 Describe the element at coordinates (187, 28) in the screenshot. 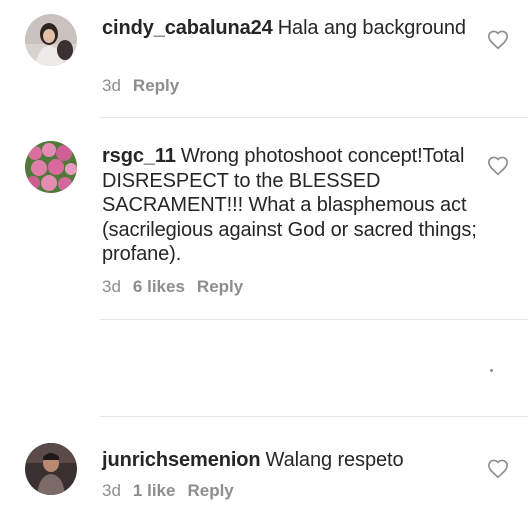

I see `comment-username: cindy_cabaluna24` at that location.